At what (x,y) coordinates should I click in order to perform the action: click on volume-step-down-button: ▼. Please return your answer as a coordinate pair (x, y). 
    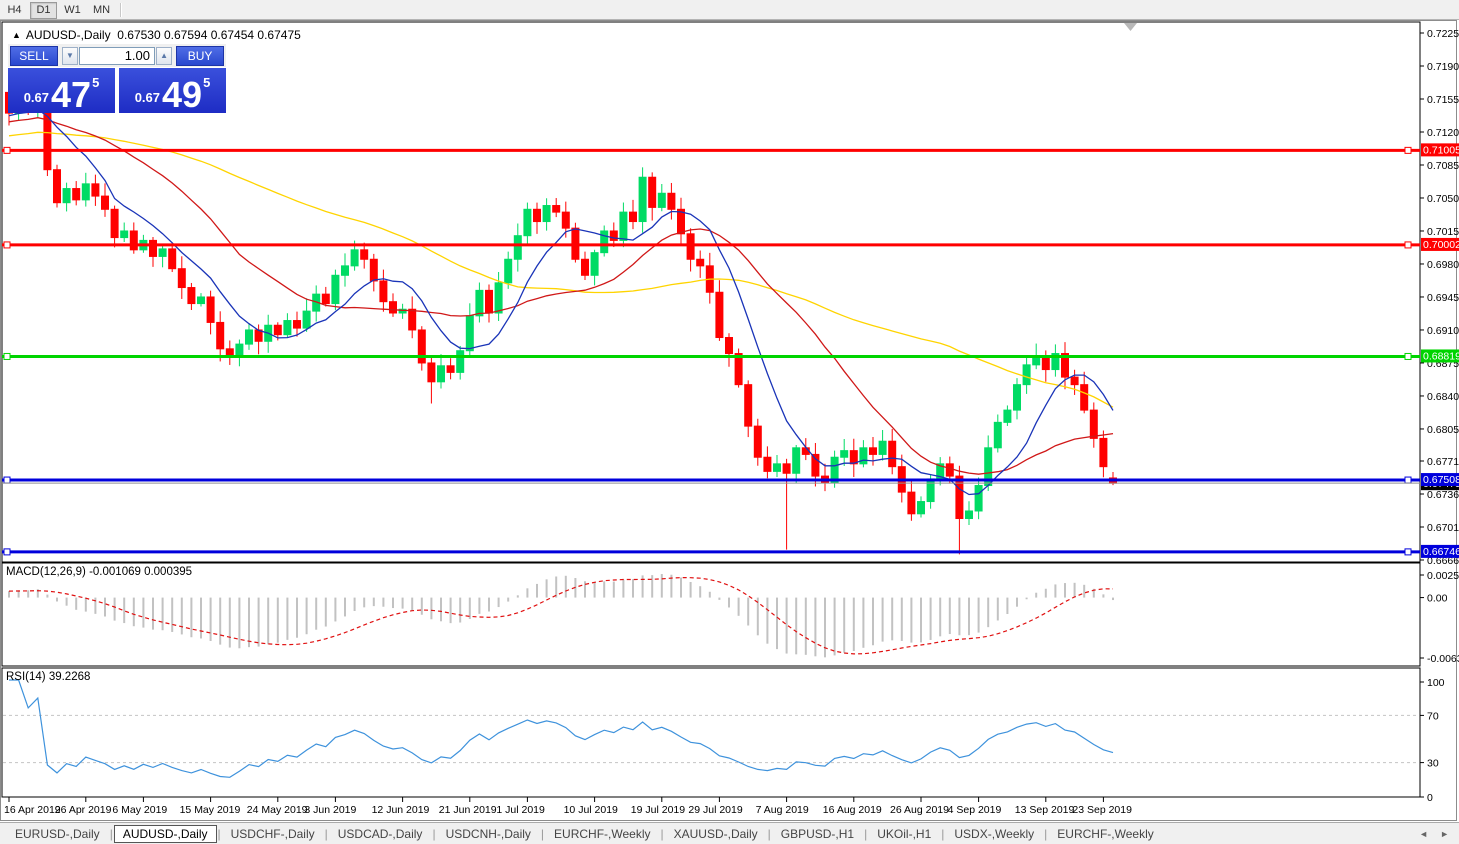
    Looking at the image, I should click on (69, 55).